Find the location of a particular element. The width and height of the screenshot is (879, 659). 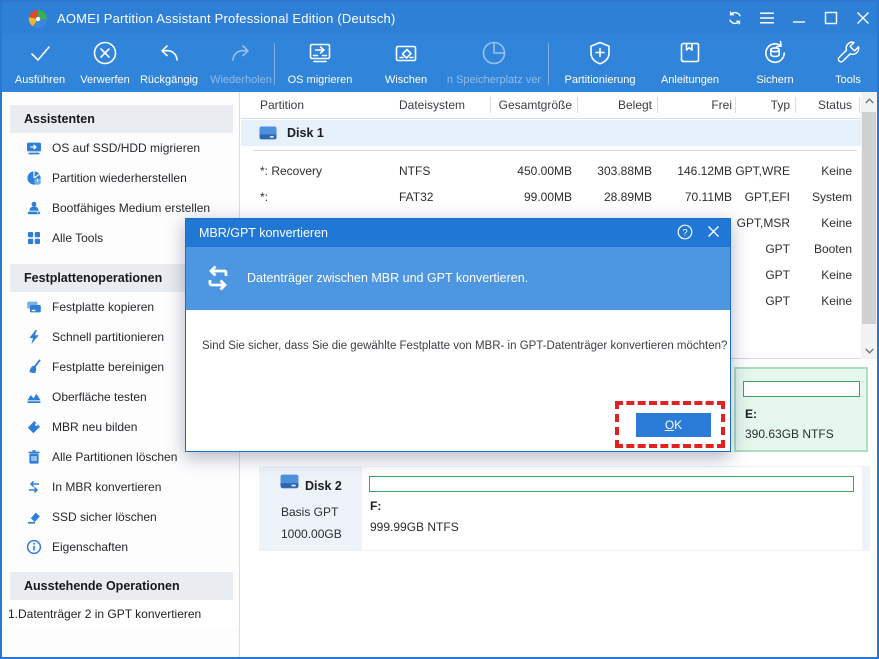

table-scrollbar is located at coordinates (869, 225).